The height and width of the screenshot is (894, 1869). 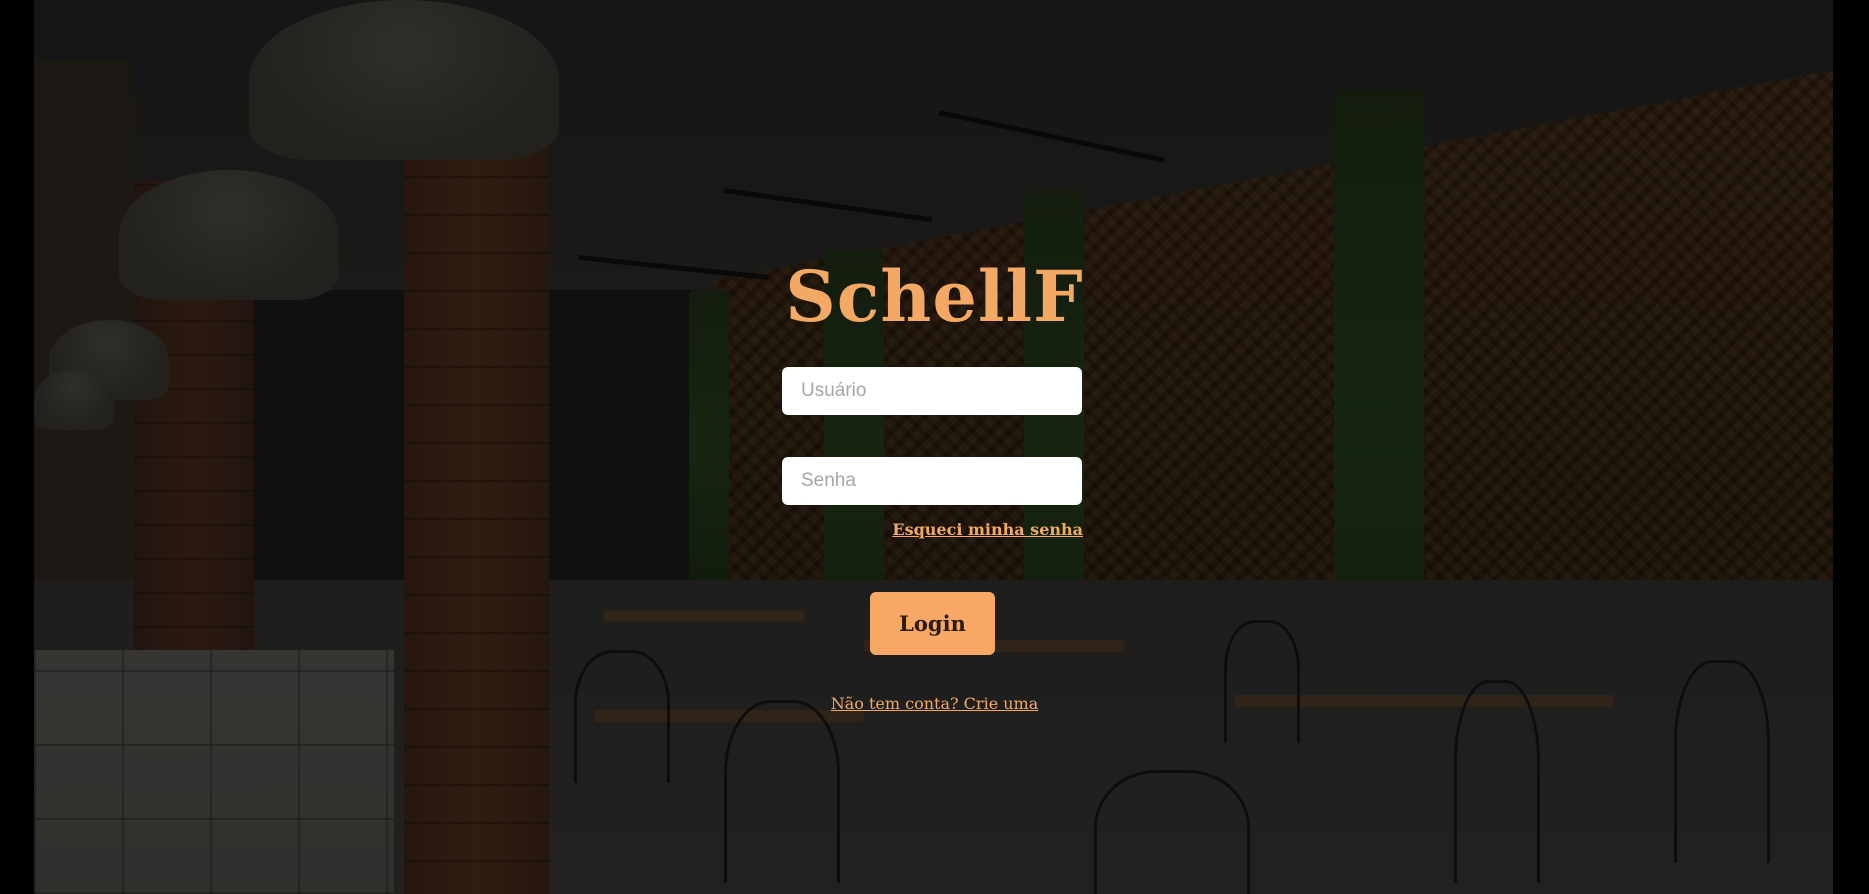 I want to click on signup-prompt: Não tem conta? Crie uma, so click(x=934, y=703).